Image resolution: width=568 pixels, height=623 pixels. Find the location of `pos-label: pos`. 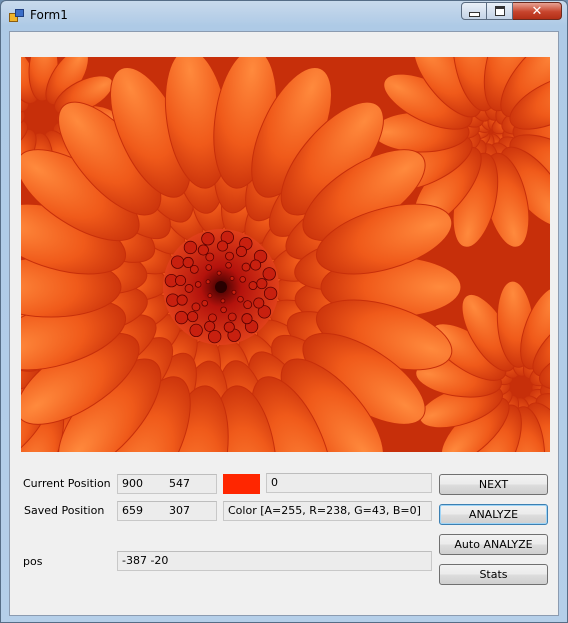

pos-label: pos is located at coordinates (33, 561).